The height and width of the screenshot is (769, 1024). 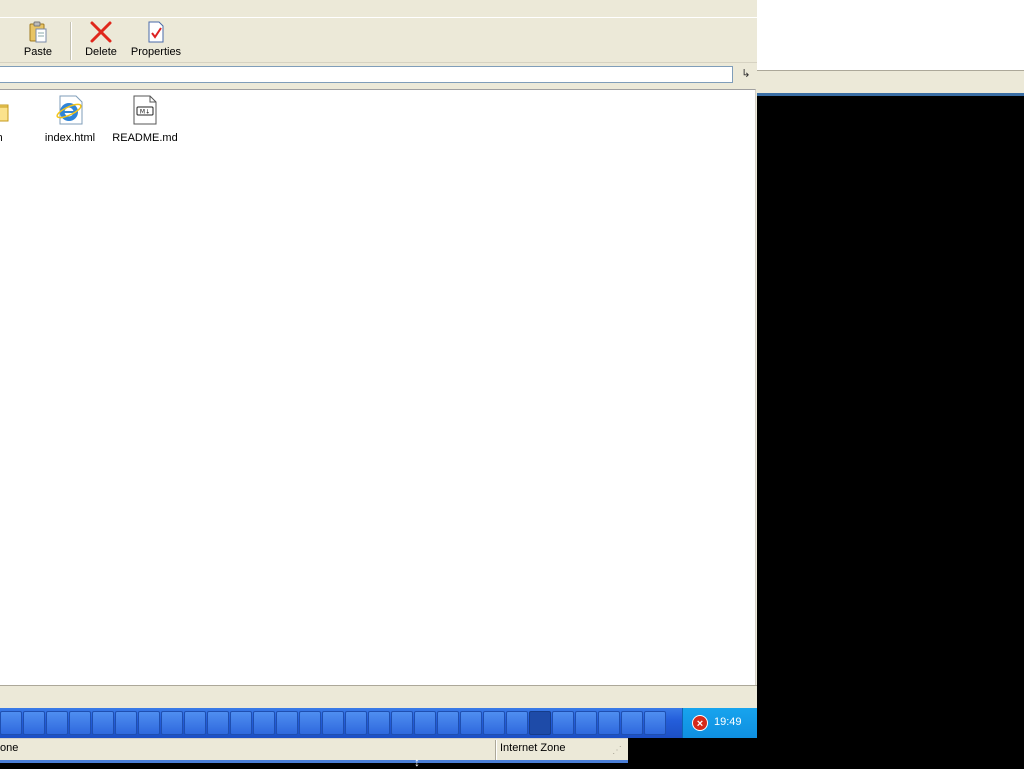 What do you see at coordinates (378, 696) in the screenshot?
I see `window-bottom-strip` at bounding box center [378, 696].